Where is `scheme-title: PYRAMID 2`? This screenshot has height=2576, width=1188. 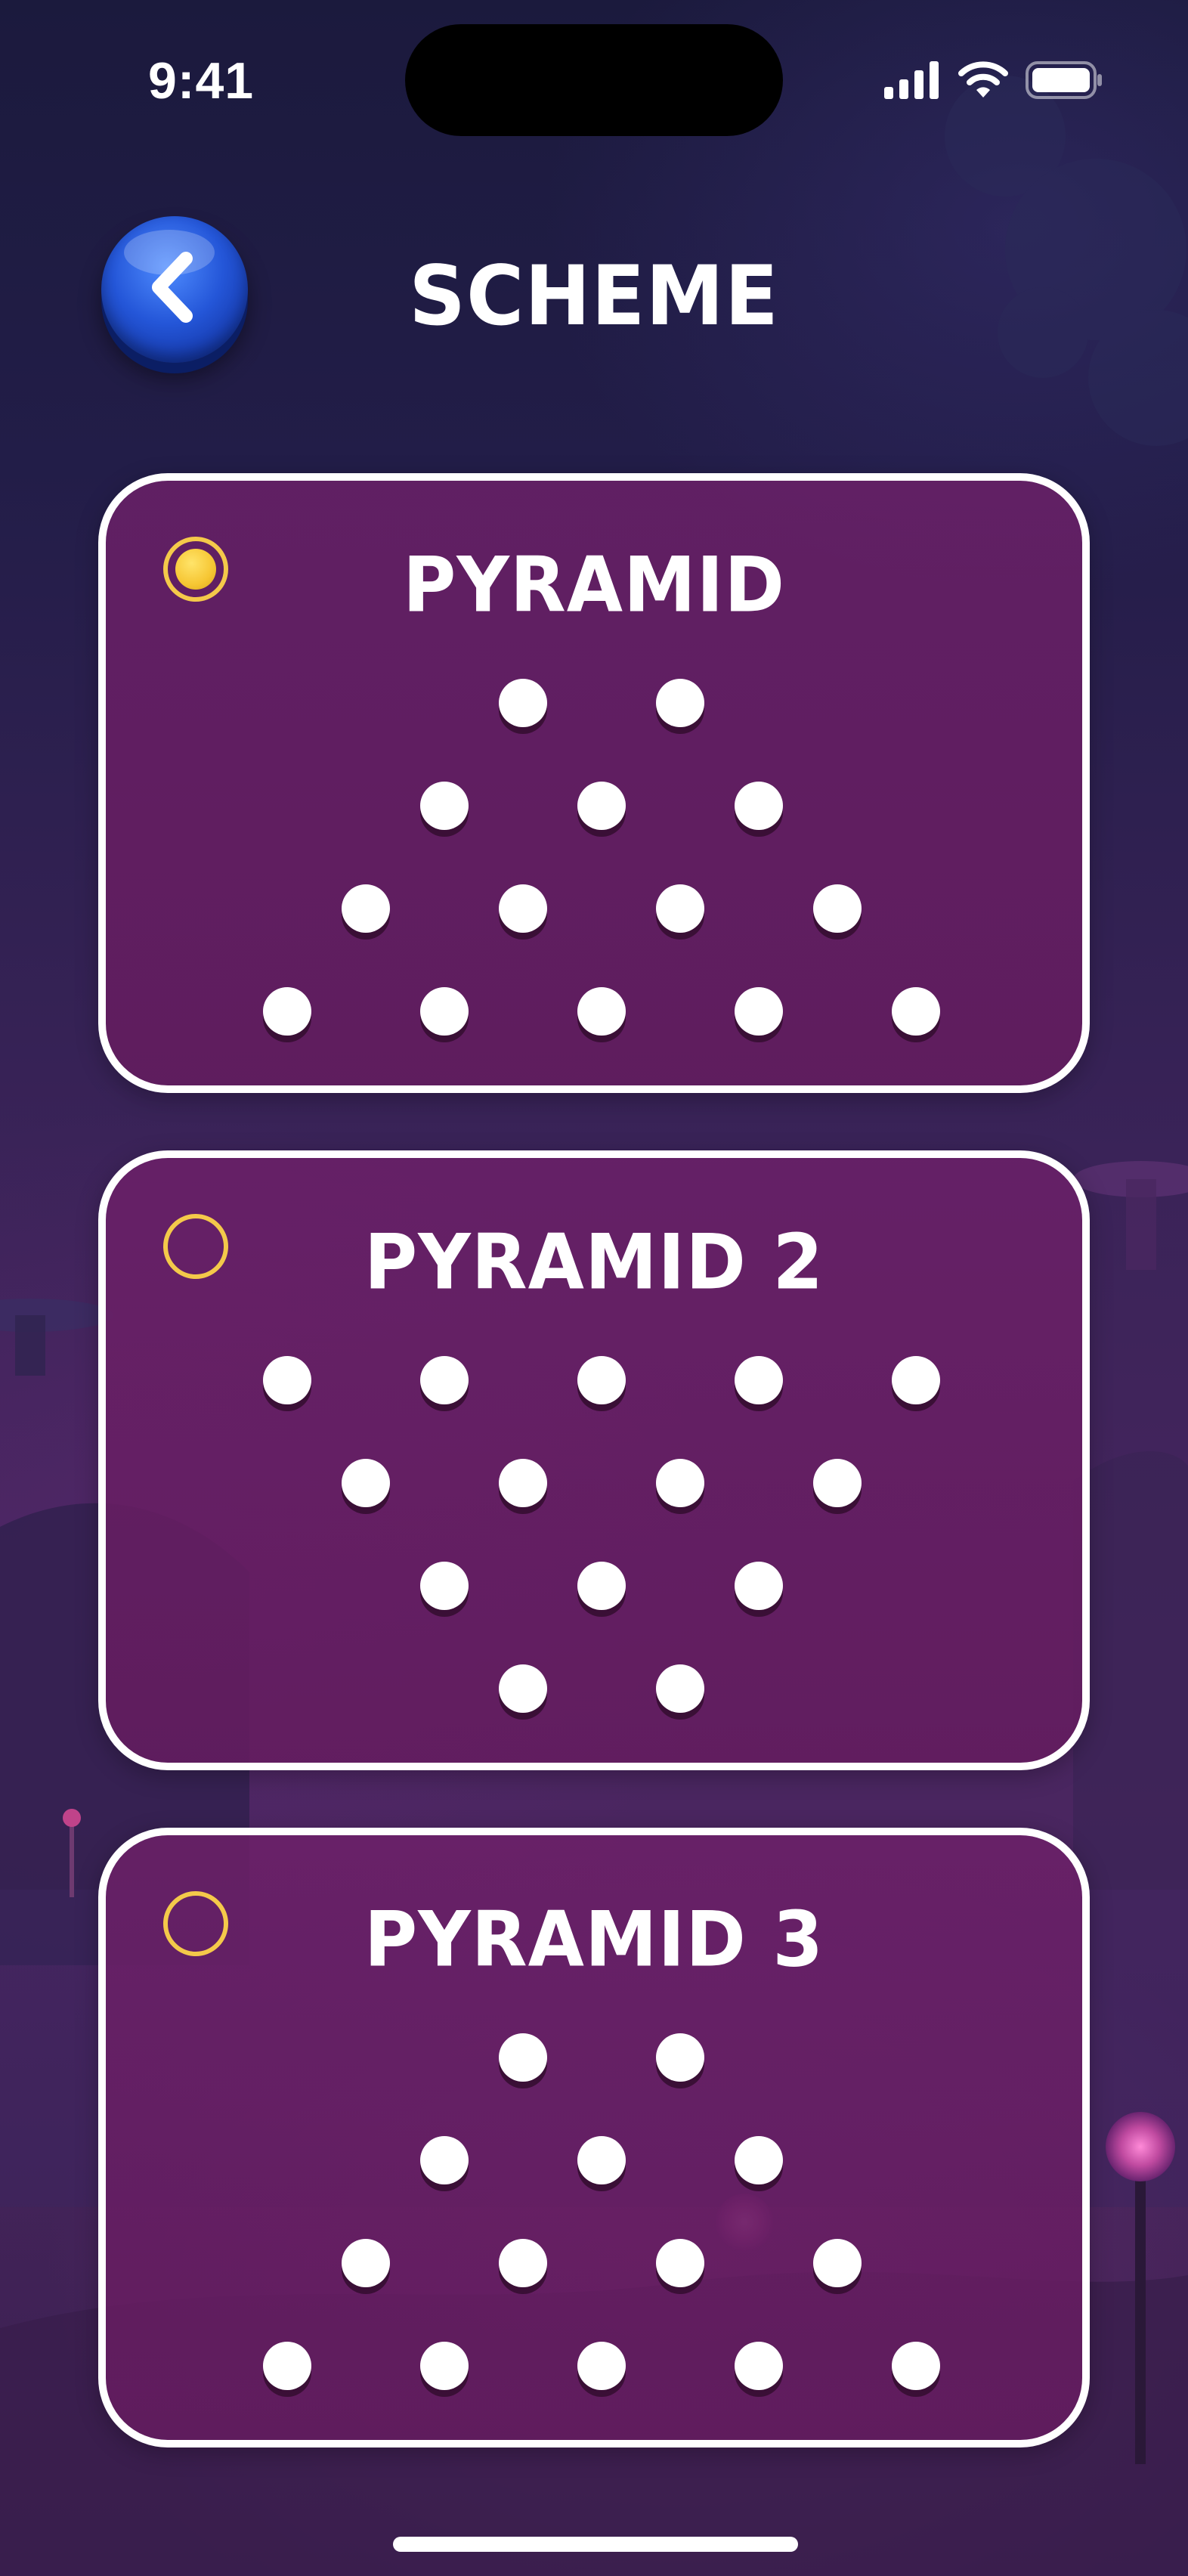 scheme-title: PYRAMID 2 is located at coordinates (594, 1262).